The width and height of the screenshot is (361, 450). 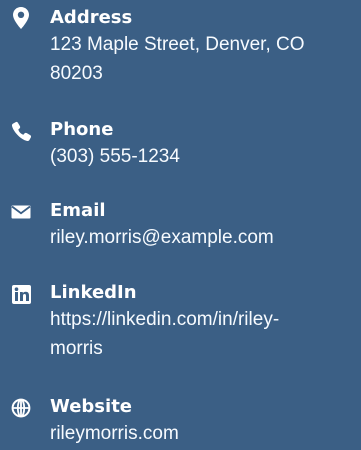 What do you see at coordinates (76, 73) in the screenshot?
I see `address-line-2: 80203` at bounding box center [76, 73].